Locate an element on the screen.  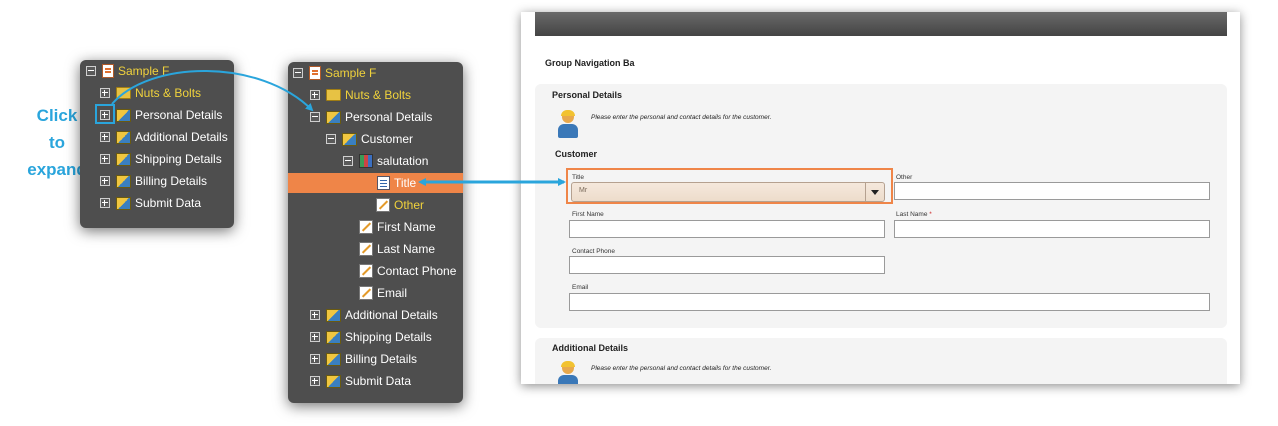
contact-phone-input is located at coordinates (727, 265).